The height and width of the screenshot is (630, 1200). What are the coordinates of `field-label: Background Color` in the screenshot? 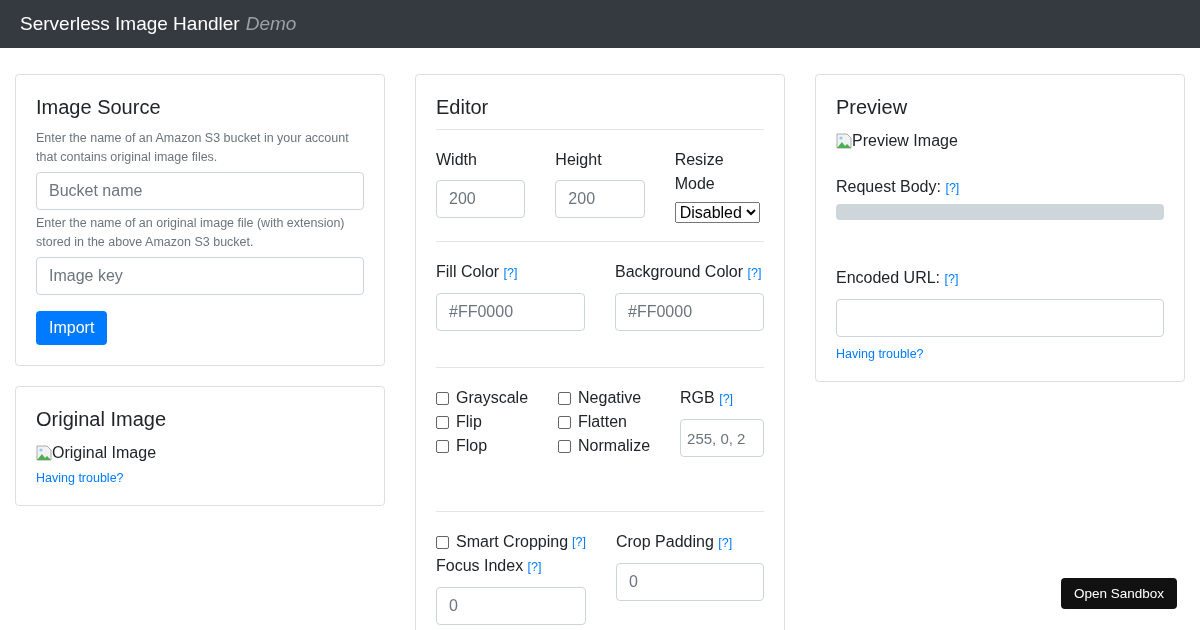 It's located at (679, 271).